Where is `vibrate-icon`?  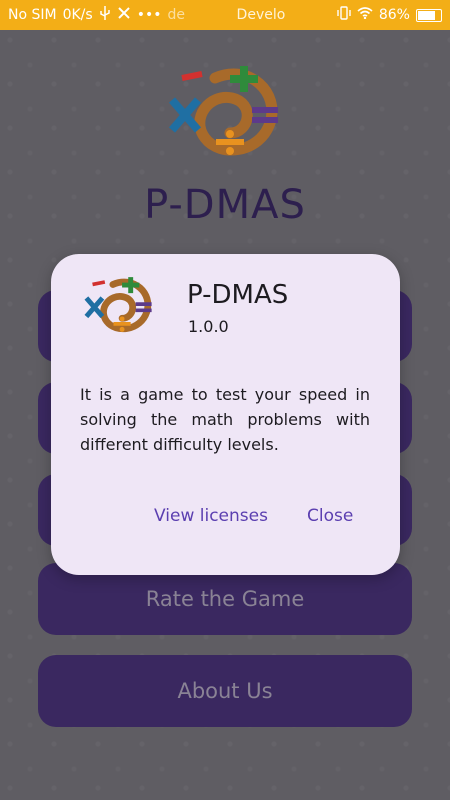
vibrate-icon is located at coordinates (344, 15).